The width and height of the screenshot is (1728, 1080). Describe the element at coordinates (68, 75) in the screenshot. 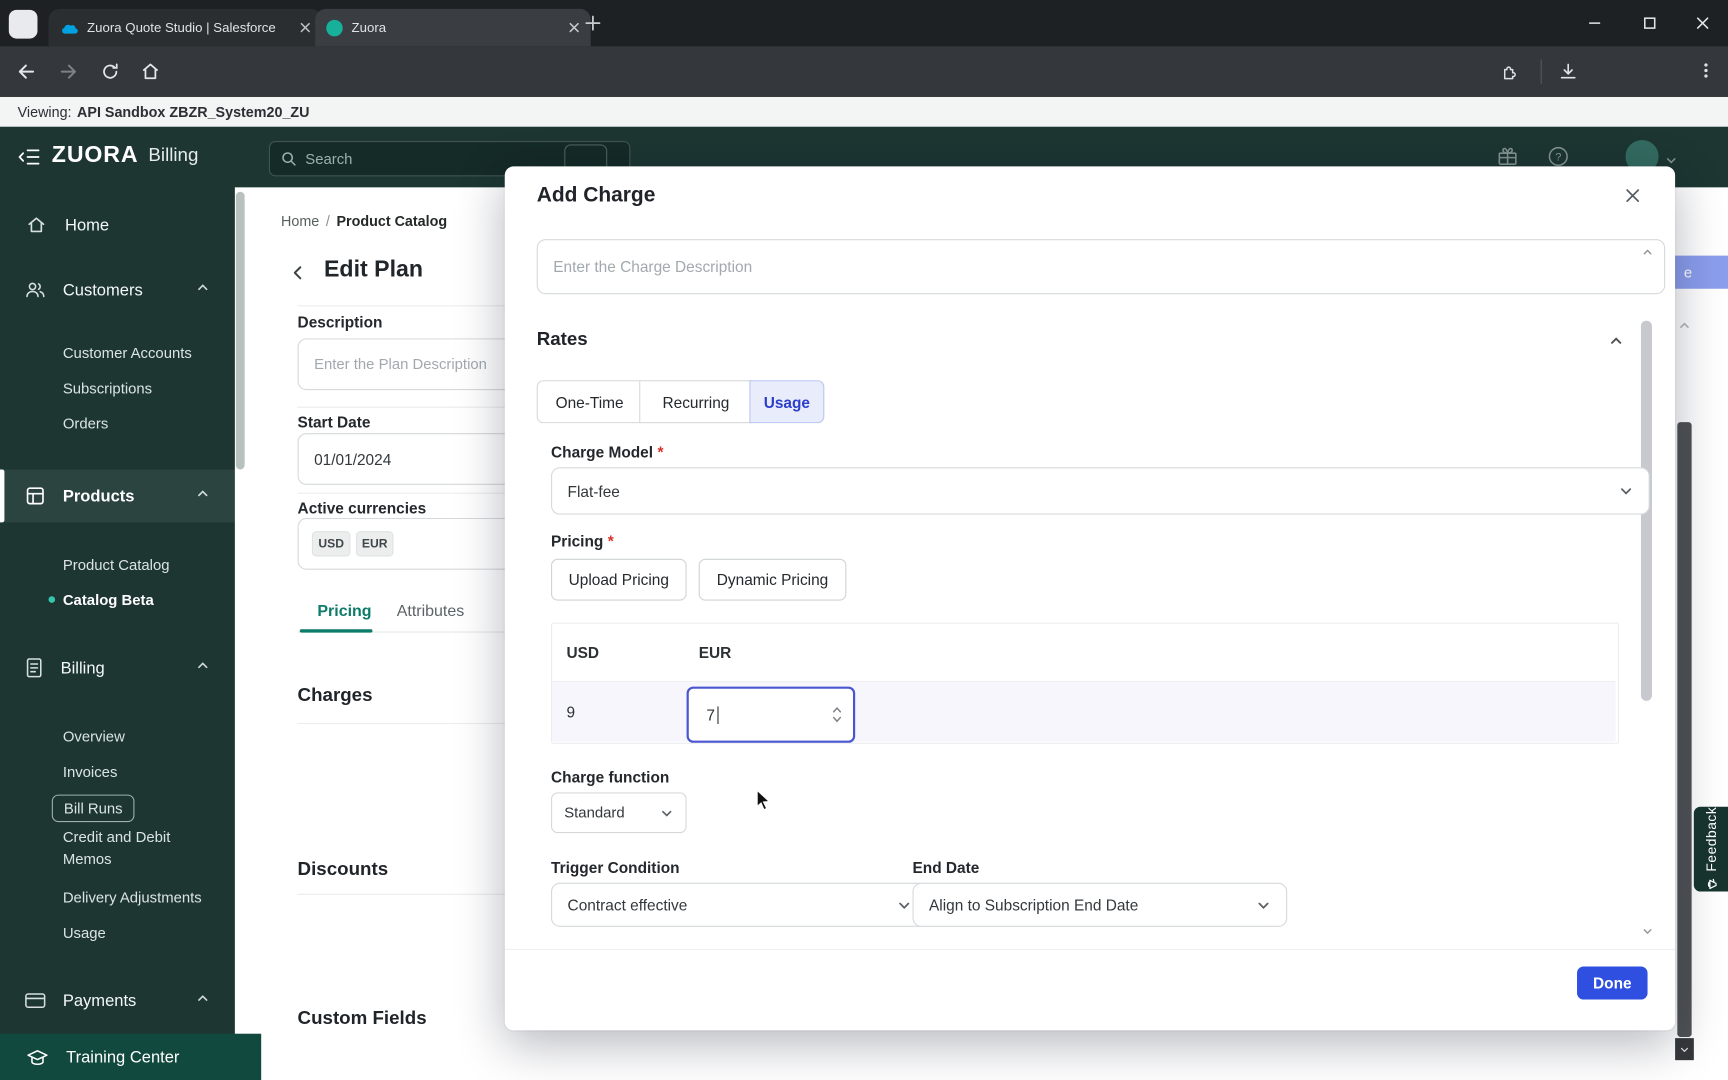

I see `forward-icon` at that location.